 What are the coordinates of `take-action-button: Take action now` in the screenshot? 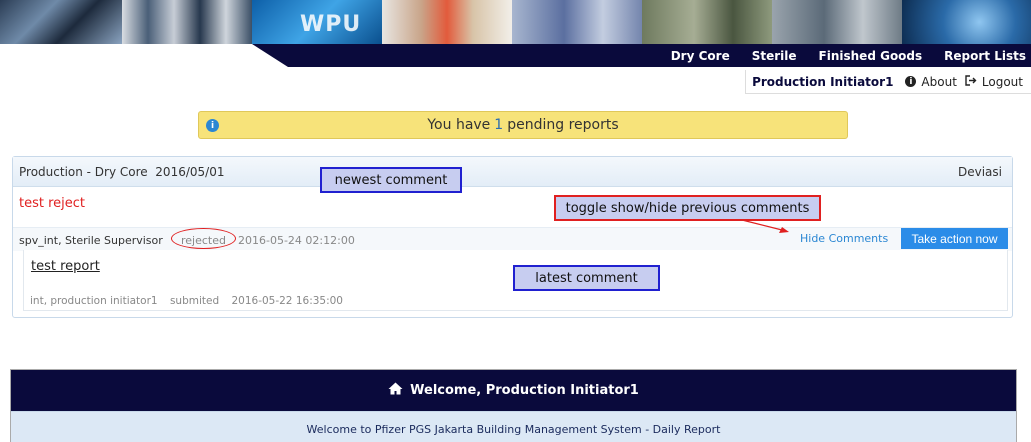 It's located at (954, 238).